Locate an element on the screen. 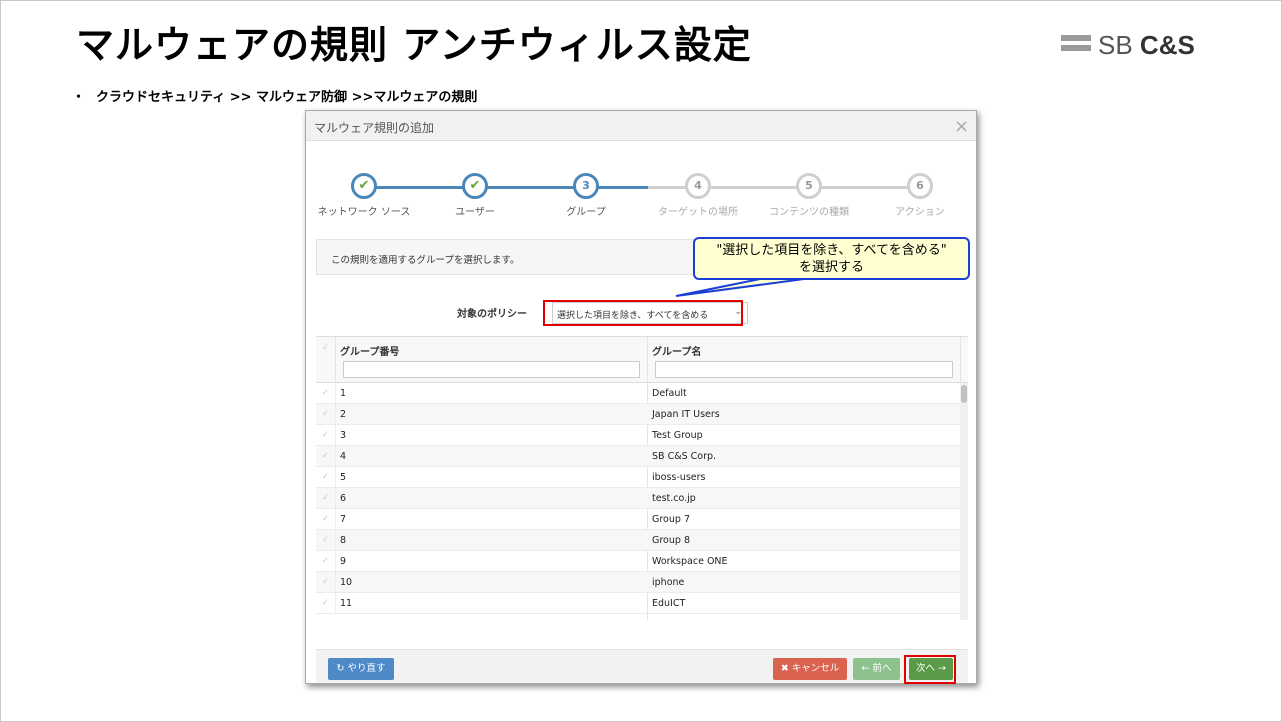 This screenshot has width=1282, height=722. step-label: ネットワーク ソース is located at coordinates (364, 212).